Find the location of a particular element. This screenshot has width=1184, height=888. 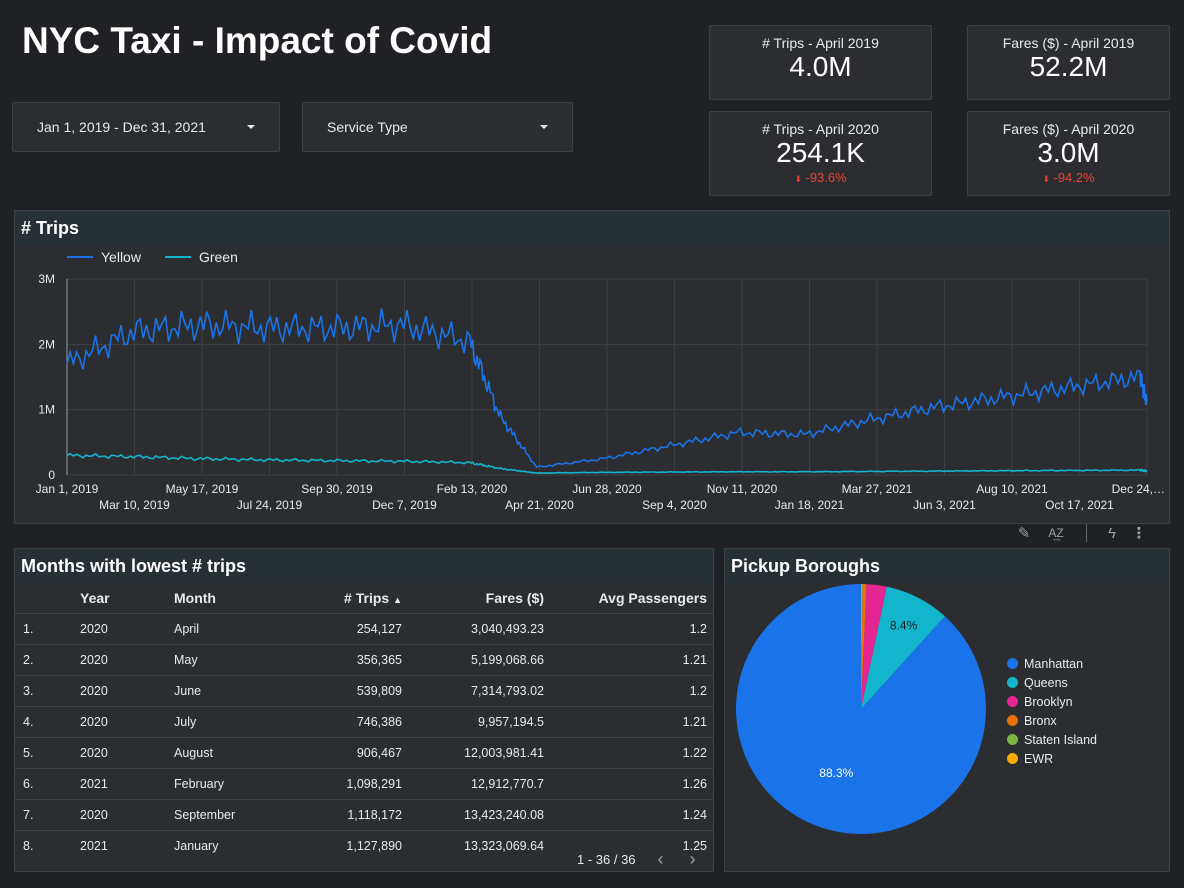

col-avg-passengers: Avg Passengers is located at coordinates (629, 598).